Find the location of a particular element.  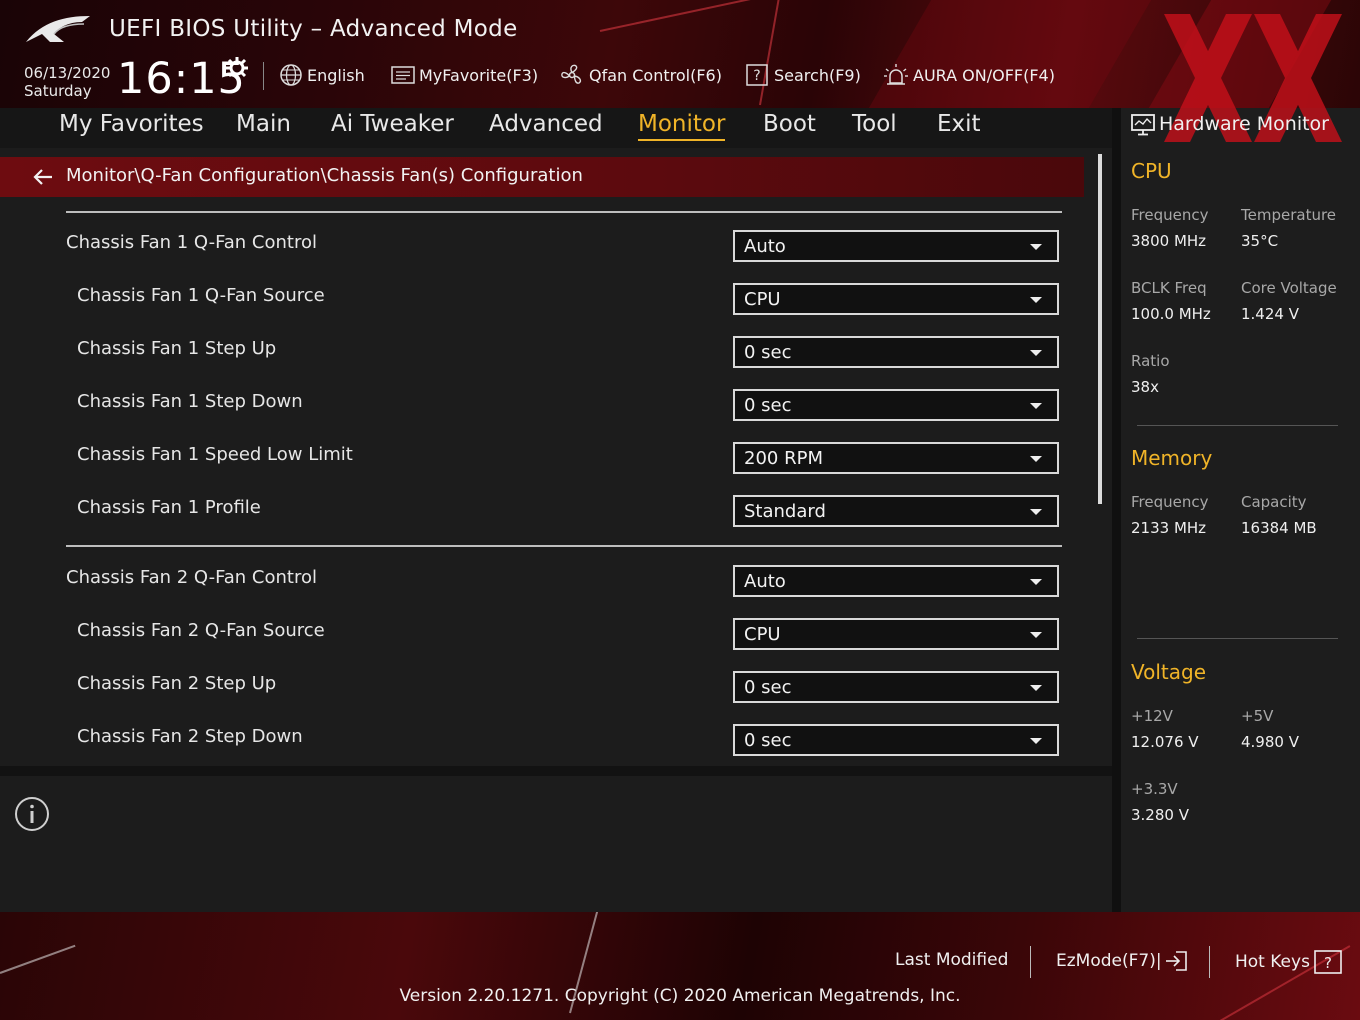

bclk-value: 100.0 MHz is located at coordinates (1171, 314).